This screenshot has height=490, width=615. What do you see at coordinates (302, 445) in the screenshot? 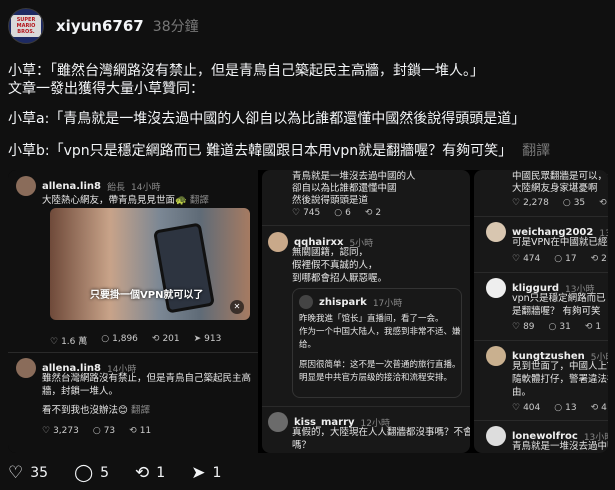
I see `panel2-post2-line2: 嗎？` at bounding box center [302, 445].